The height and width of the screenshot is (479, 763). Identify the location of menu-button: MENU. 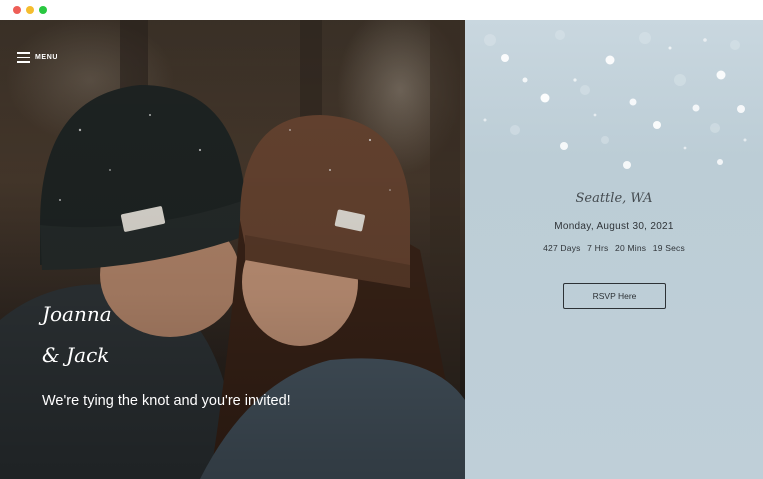
(37, 57).